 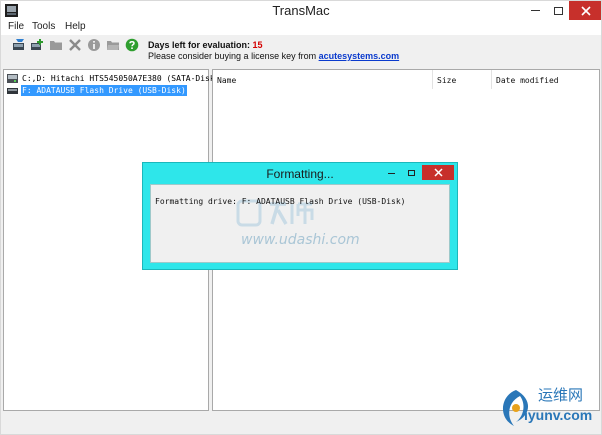 I want to click on column-header-date-modified: Date modified, so click(x=545, y=79).